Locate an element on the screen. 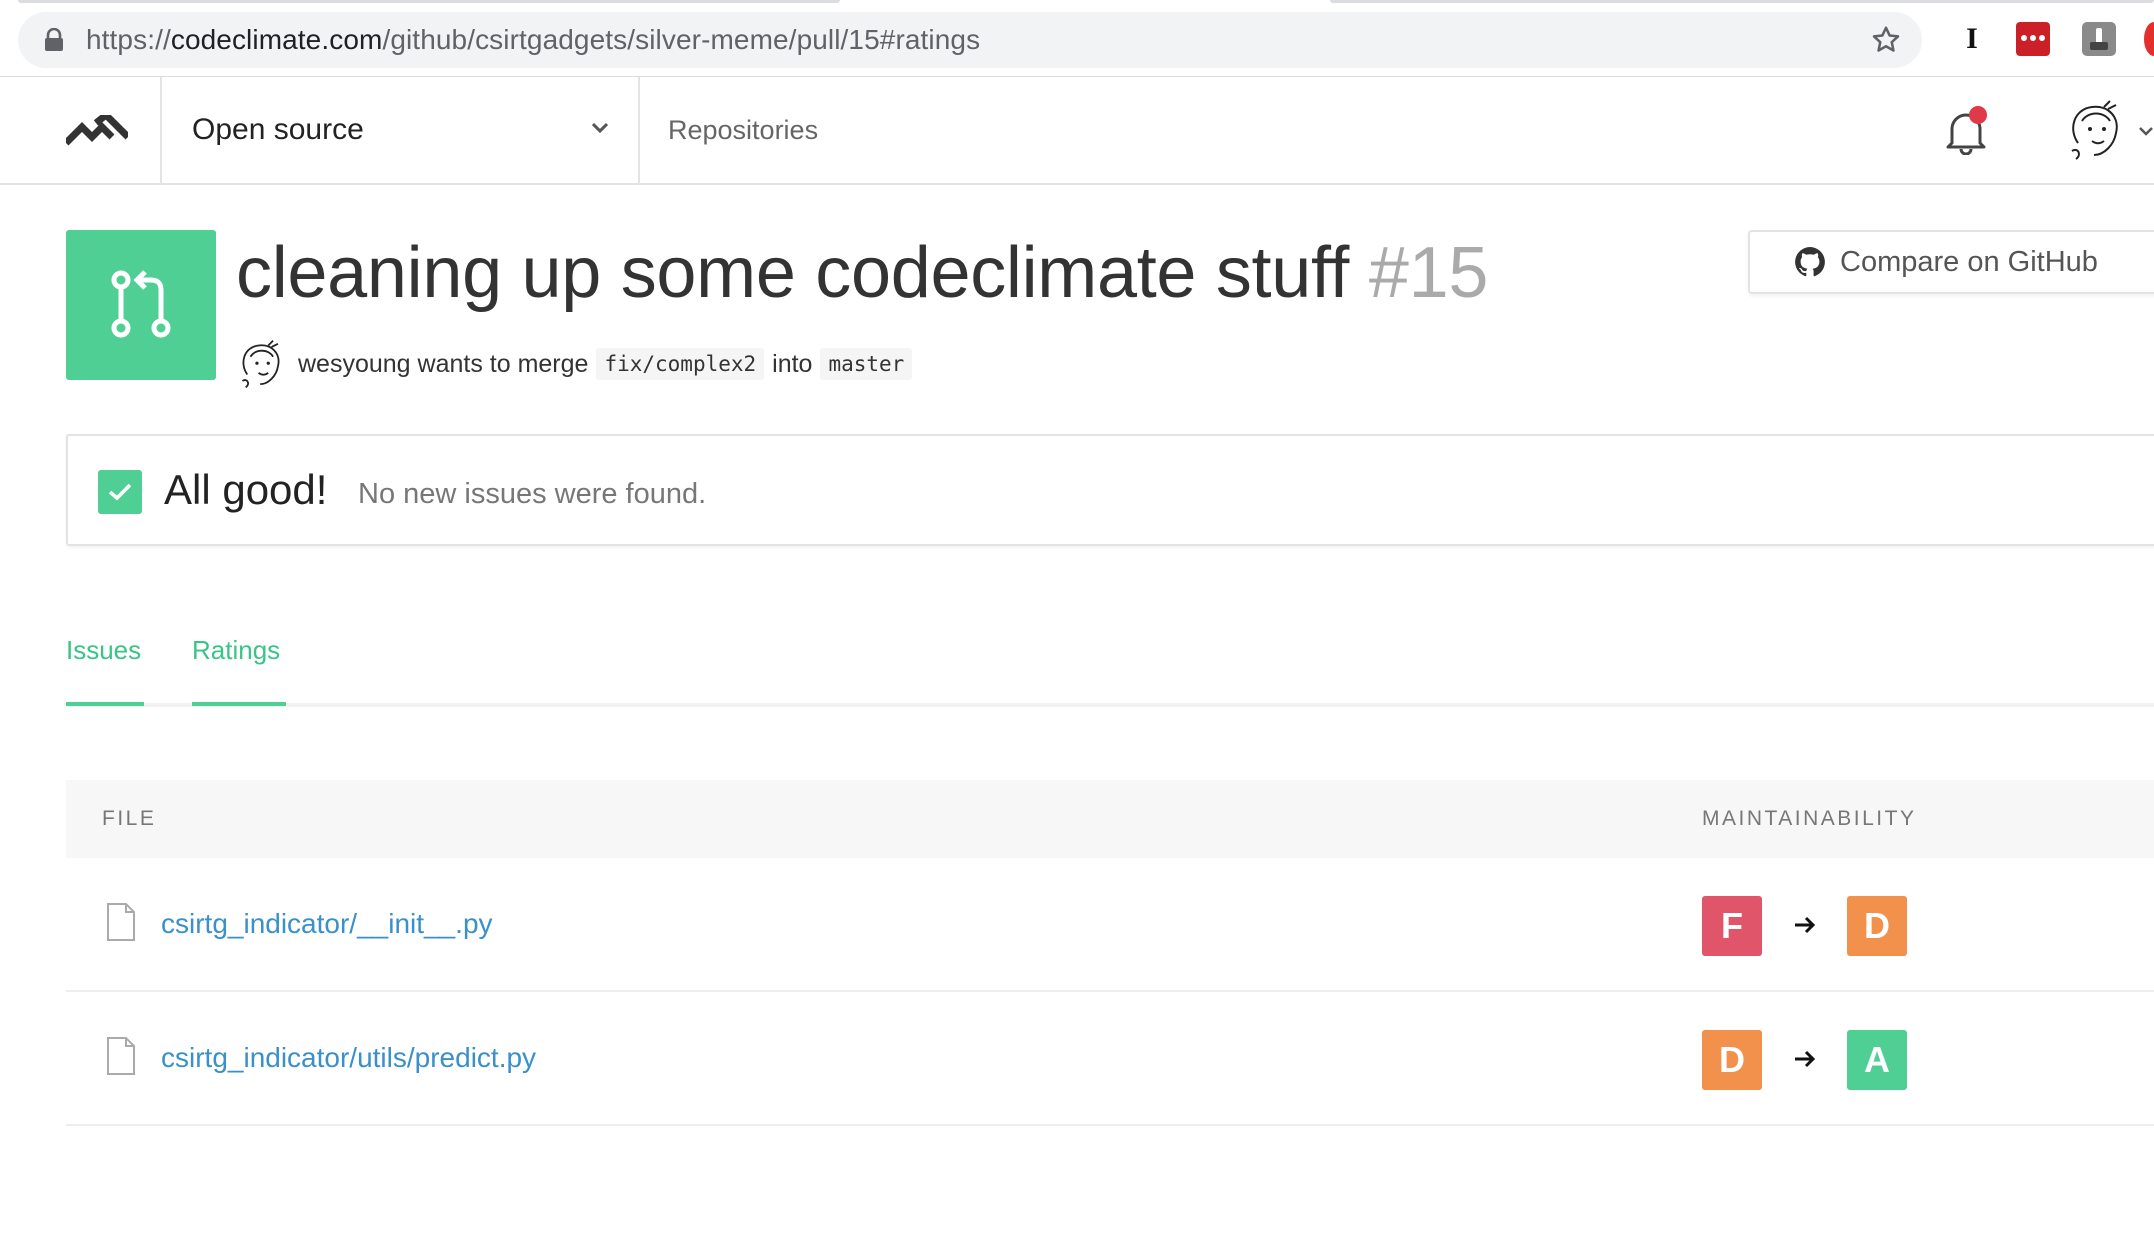 The height and width of the screenshot is (1244, 2154). success-check-badge is located at coordinates (120, 492).